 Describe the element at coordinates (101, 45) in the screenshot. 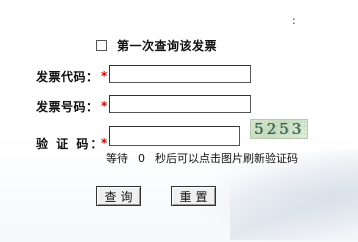

I see `first-query-checkbox` at that location.